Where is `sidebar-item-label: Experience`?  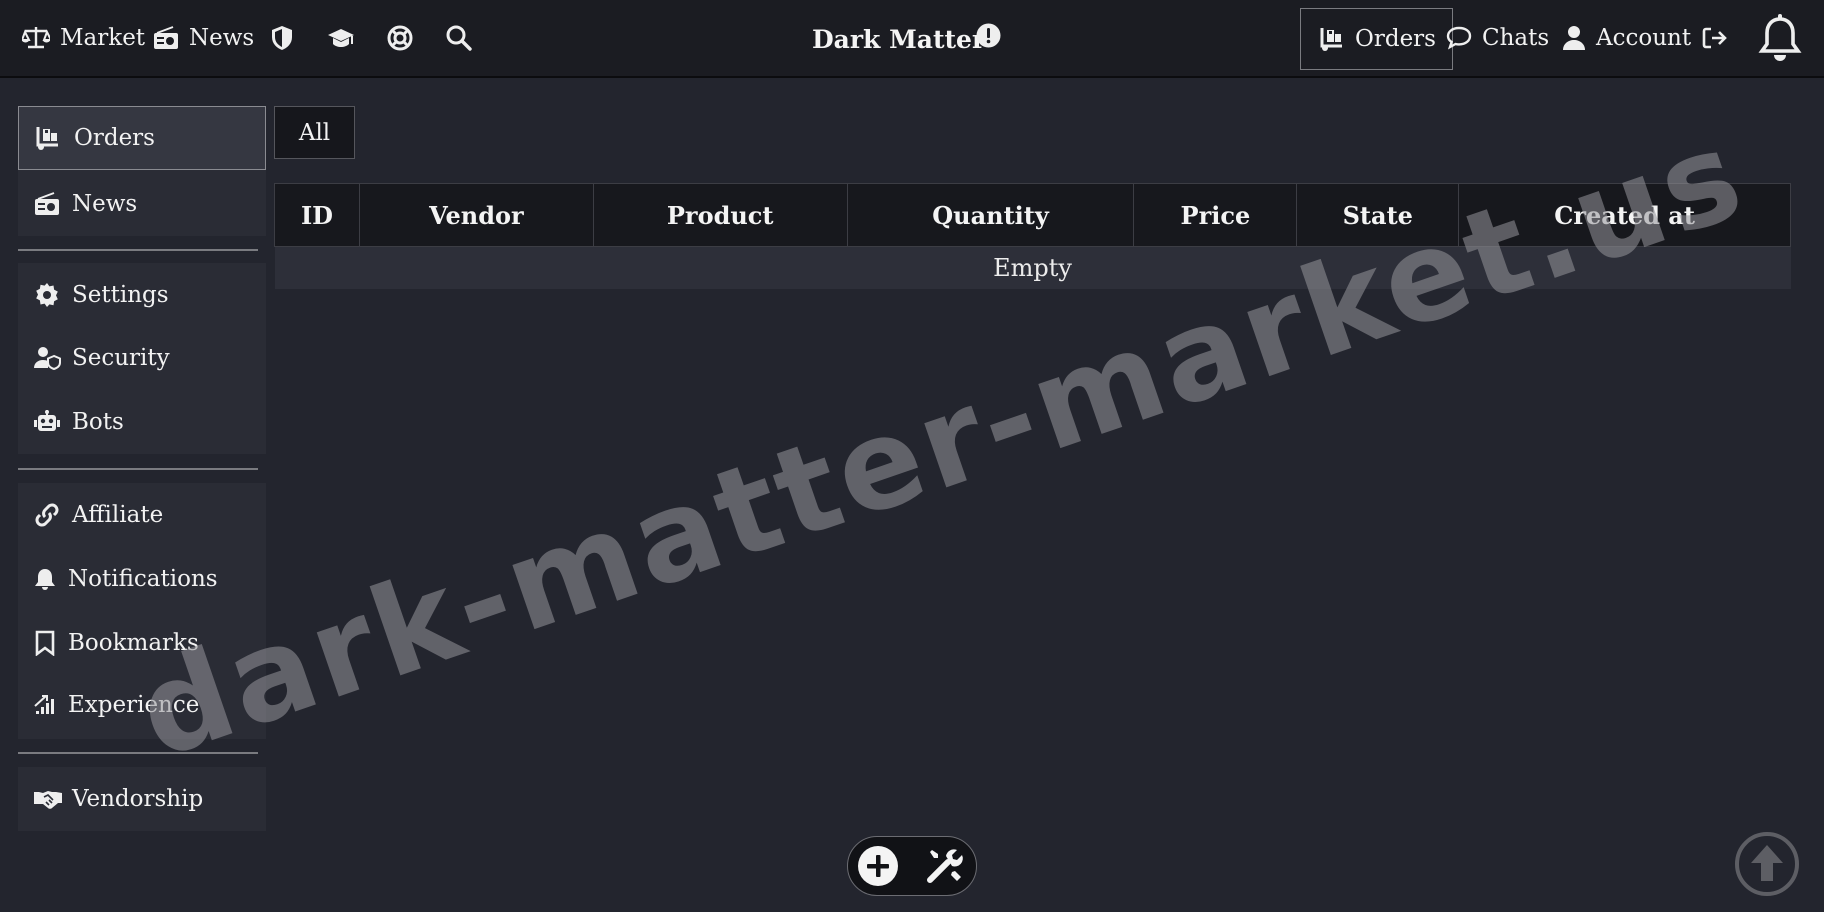 sidebar-item-label: Experience is located at coordinates (134, 705).